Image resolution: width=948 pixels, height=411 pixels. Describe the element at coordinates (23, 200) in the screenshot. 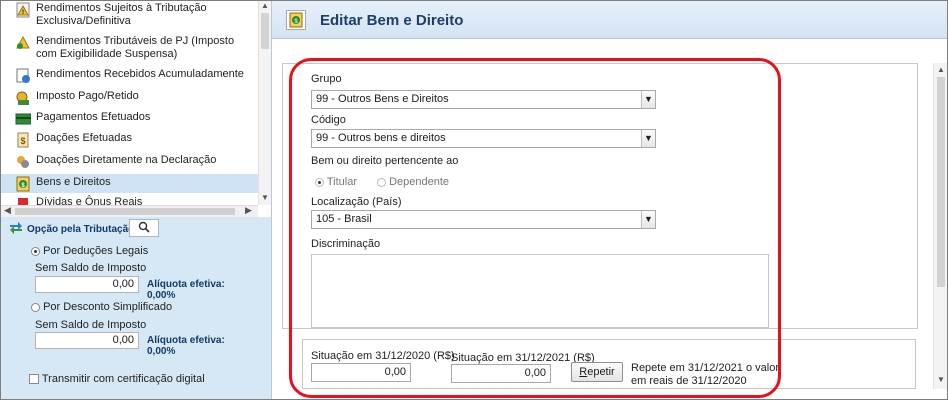

I see `debts-icon` at that location.